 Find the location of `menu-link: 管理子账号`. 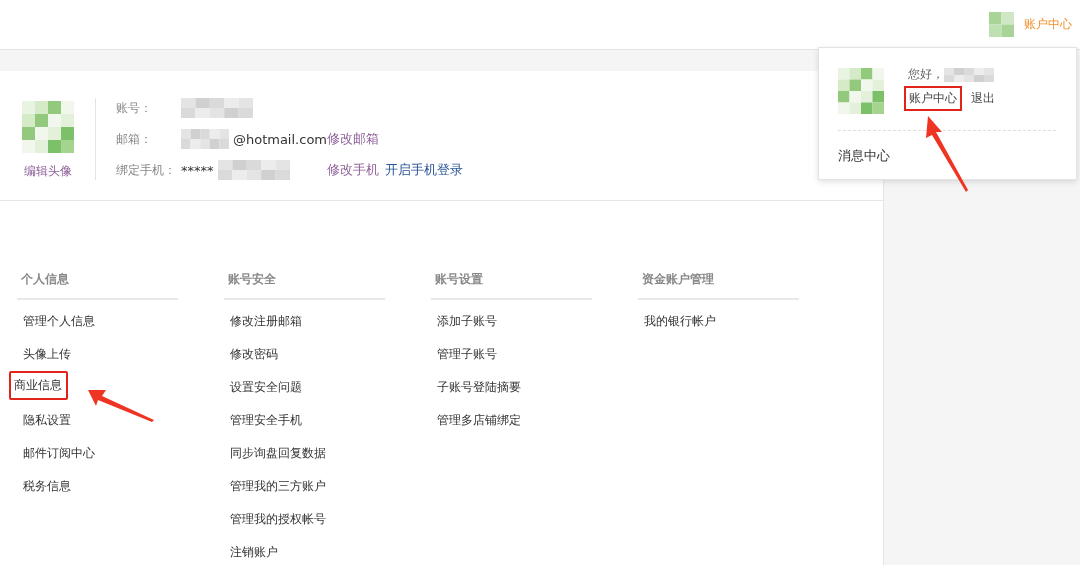

menu-link: 管理子账号 is located at coordinates (467, 354).